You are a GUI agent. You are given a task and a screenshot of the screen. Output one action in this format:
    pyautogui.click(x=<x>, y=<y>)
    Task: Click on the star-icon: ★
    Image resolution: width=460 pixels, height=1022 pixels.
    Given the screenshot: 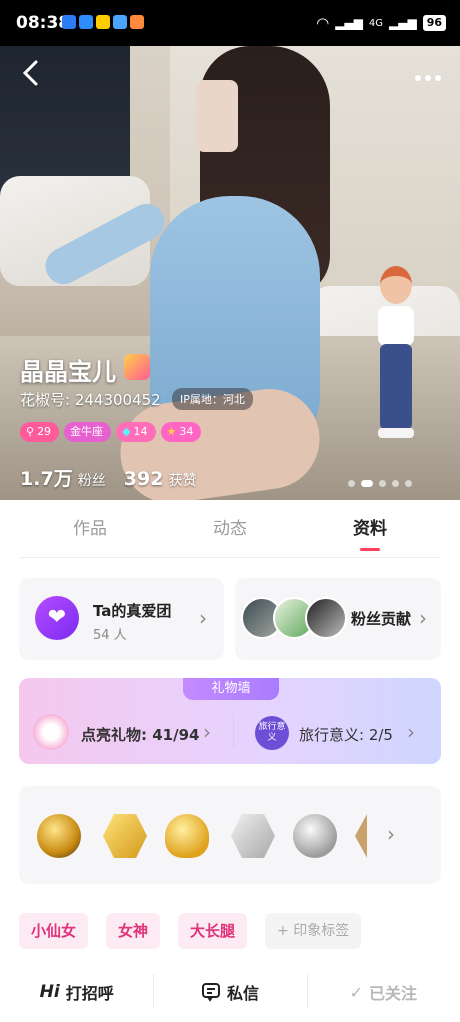 What is the action you would take?
    pyautogui.click(x=171, y=431)
    